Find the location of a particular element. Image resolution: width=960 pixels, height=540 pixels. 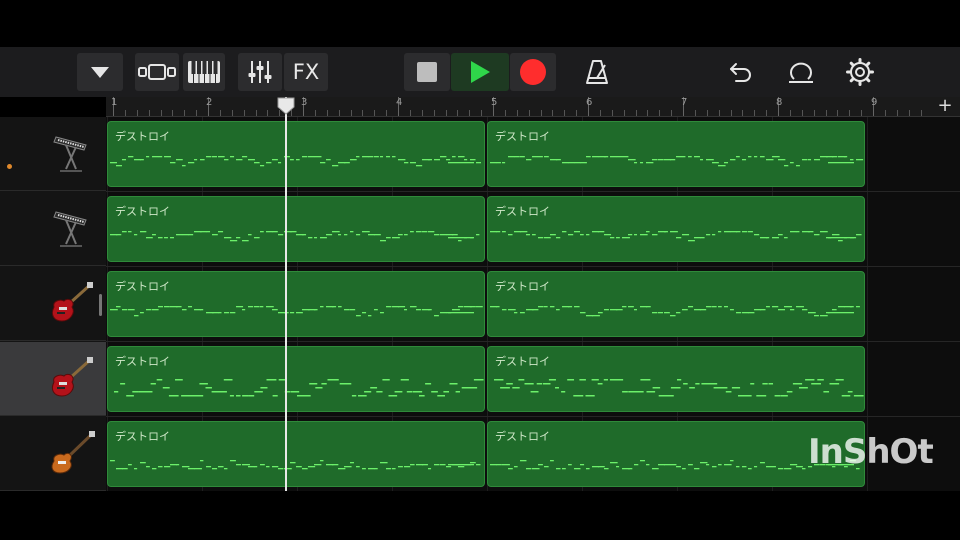

play-button is located at coordinates (480, 72).